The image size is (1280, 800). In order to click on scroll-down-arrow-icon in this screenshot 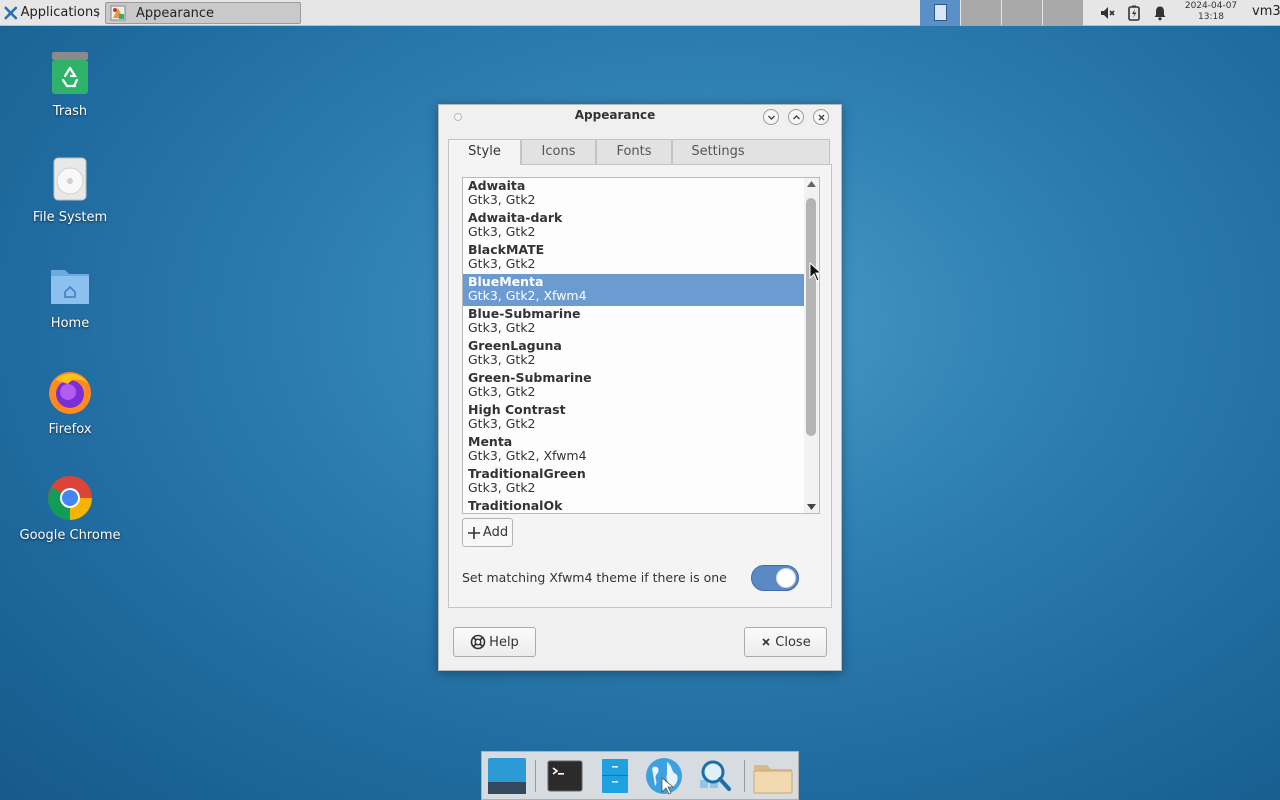, I will do `click(811, 507)`.